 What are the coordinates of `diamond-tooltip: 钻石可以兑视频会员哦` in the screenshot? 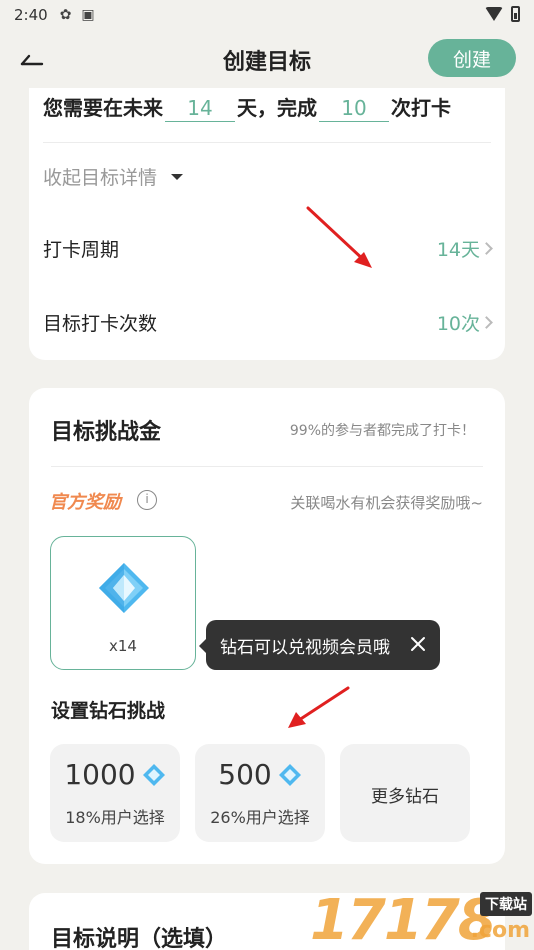 It's located at (319, 645).